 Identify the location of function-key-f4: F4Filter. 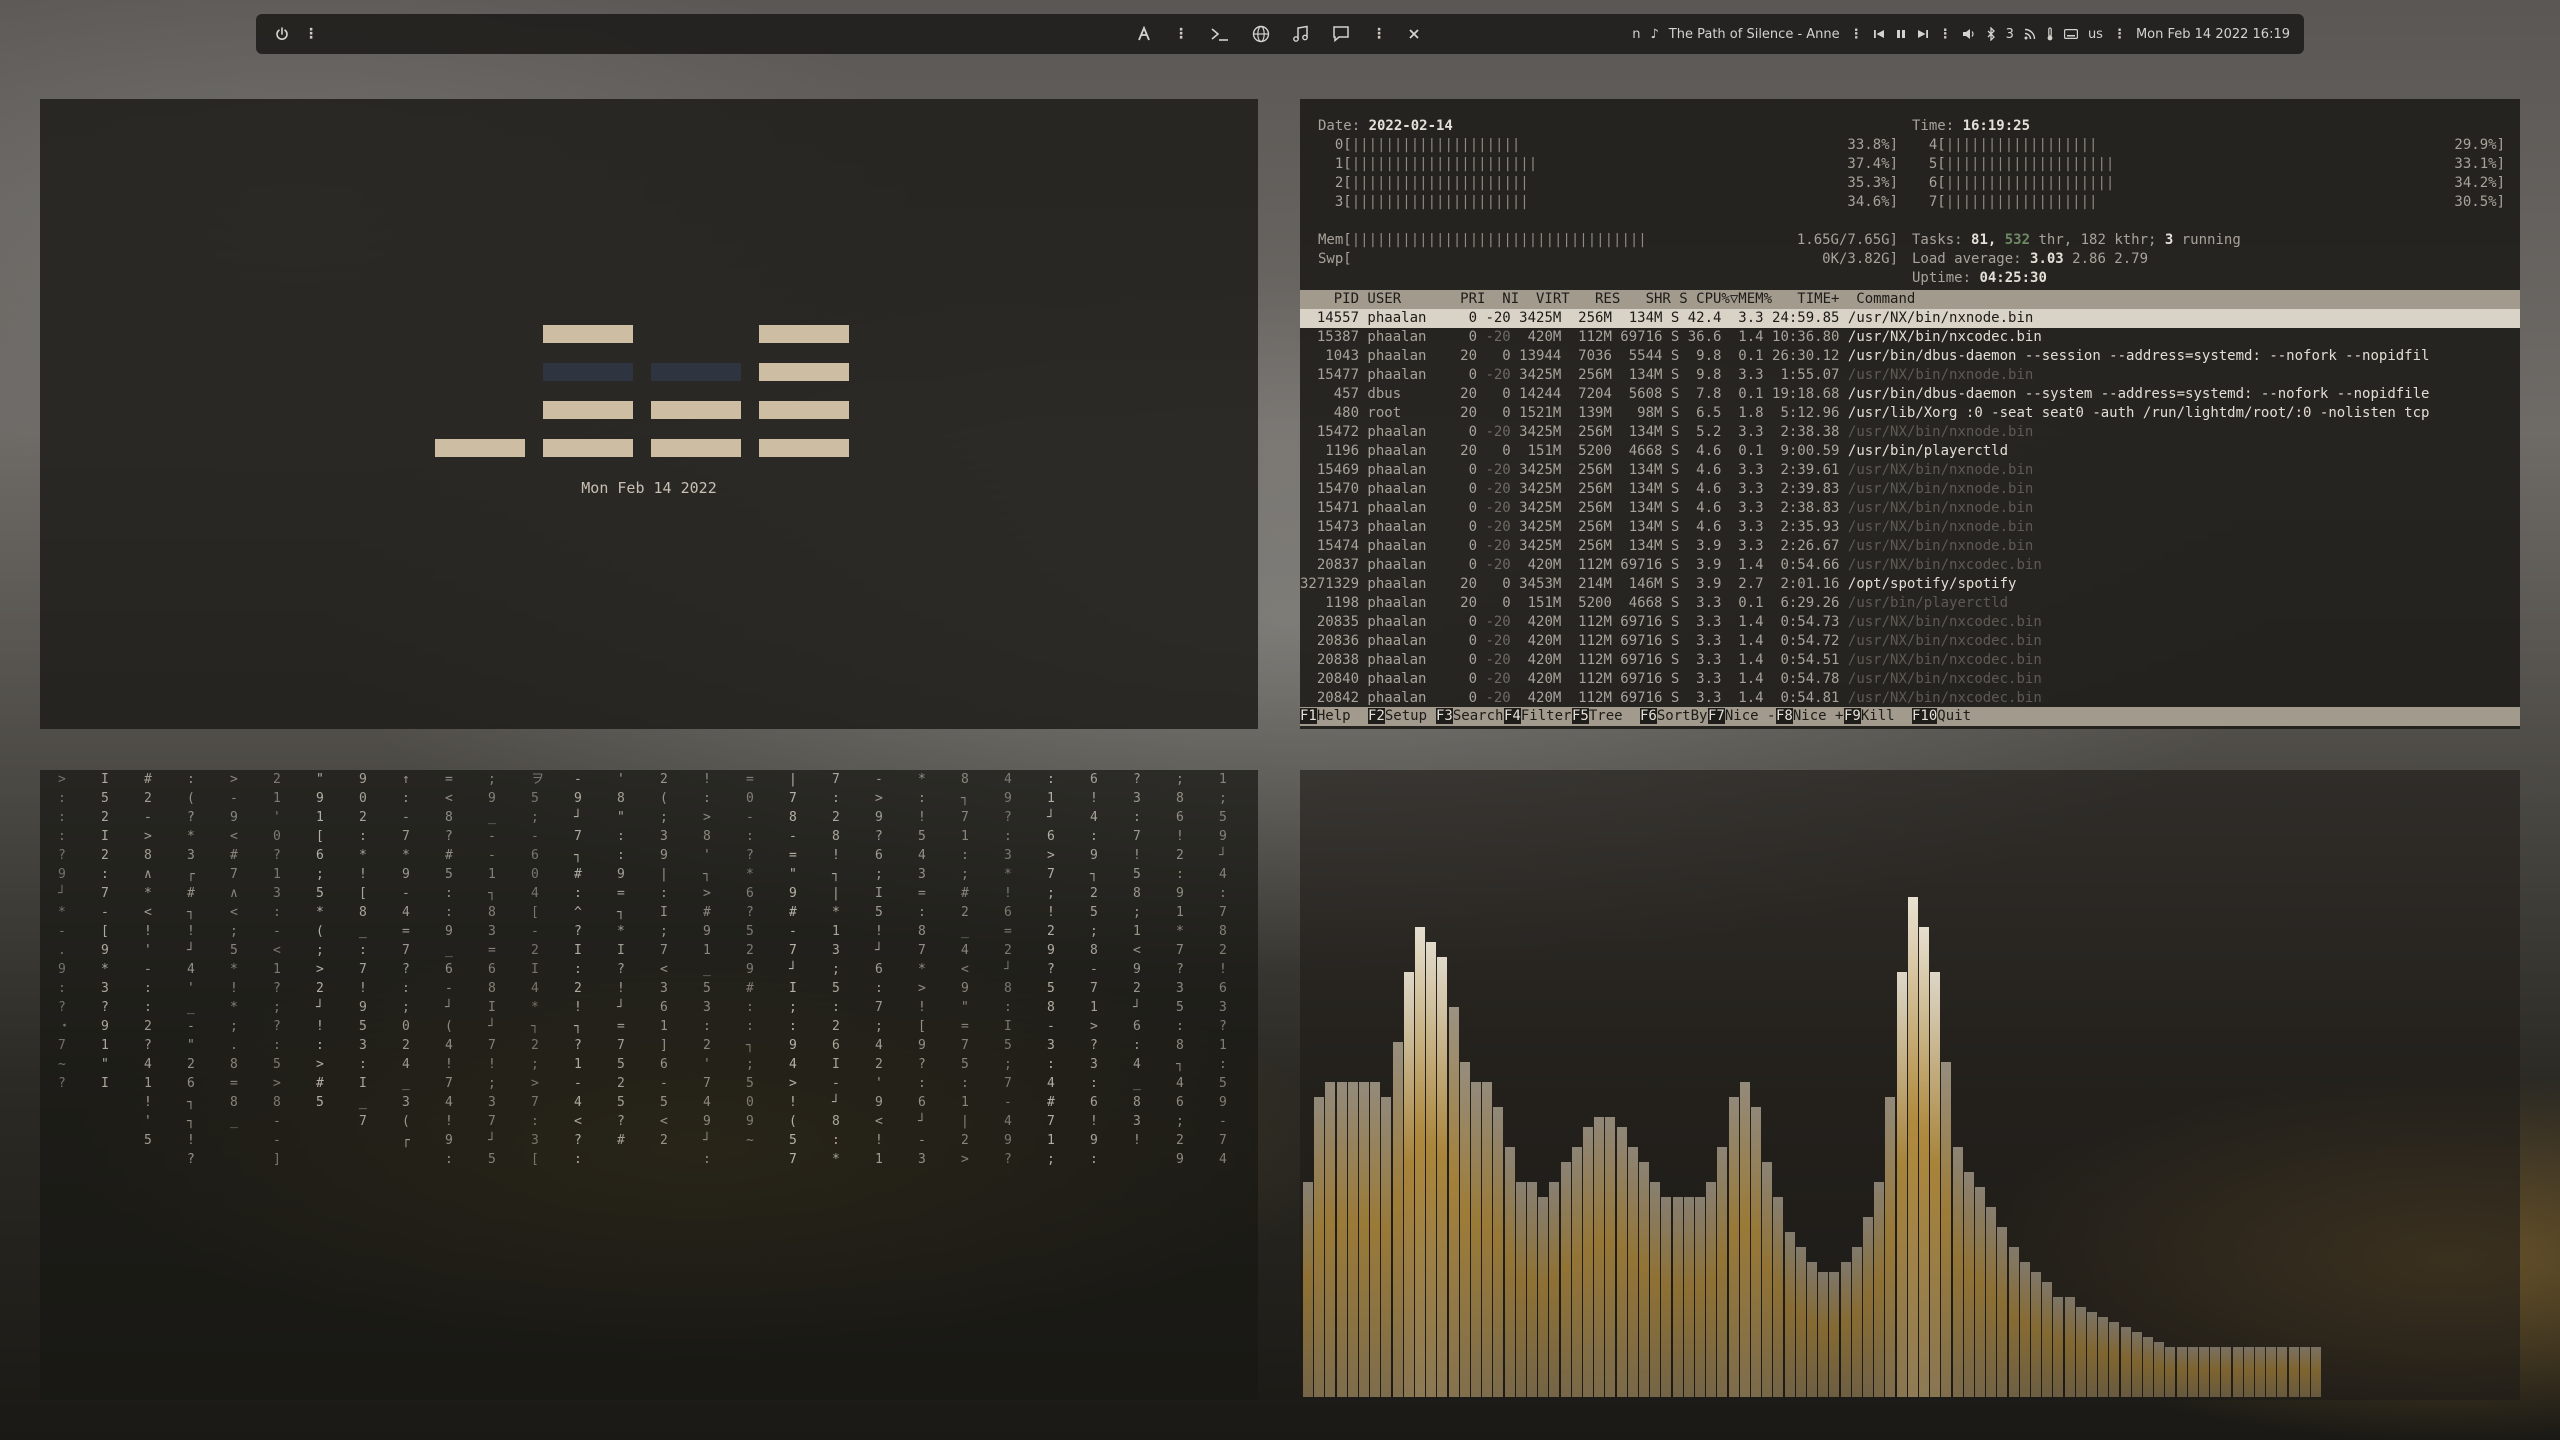
(1537, 716).